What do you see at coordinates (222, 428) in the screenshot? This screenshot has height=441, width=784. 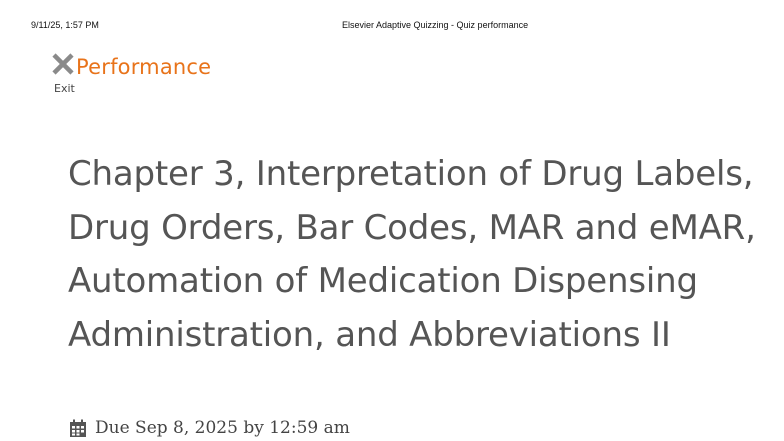 I see `due-date-text: Due Sep 8, 2025 by 12:59 am` at bounding box center [222, 428].